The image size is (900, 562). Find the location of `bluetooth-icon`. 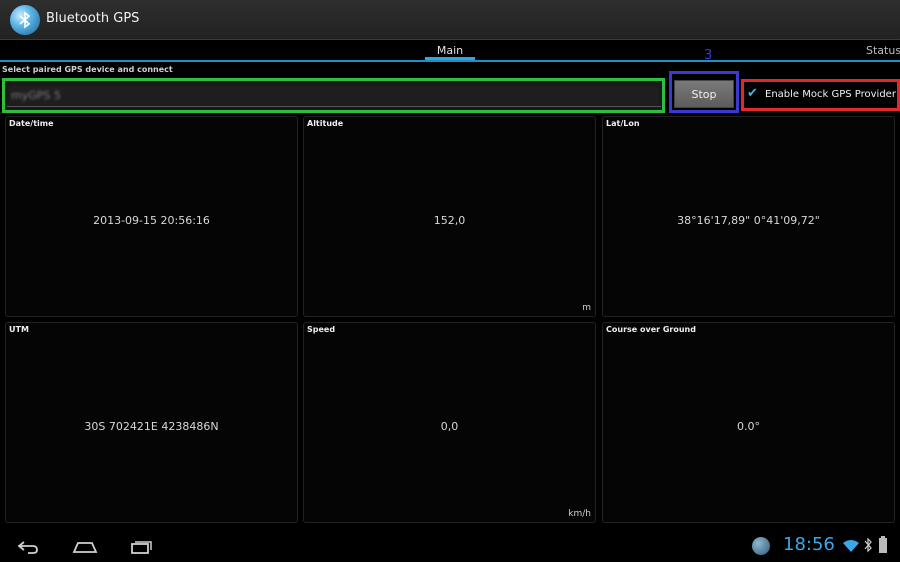

bluetooth-icon is located at coordinates (868, 547).